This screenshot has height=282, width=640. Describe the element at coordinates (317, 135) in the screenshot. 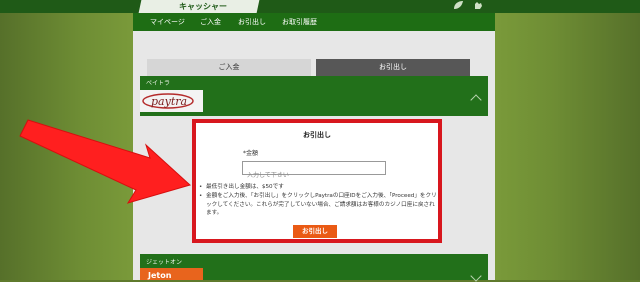

I see `modal-title: お引出し` at that location.